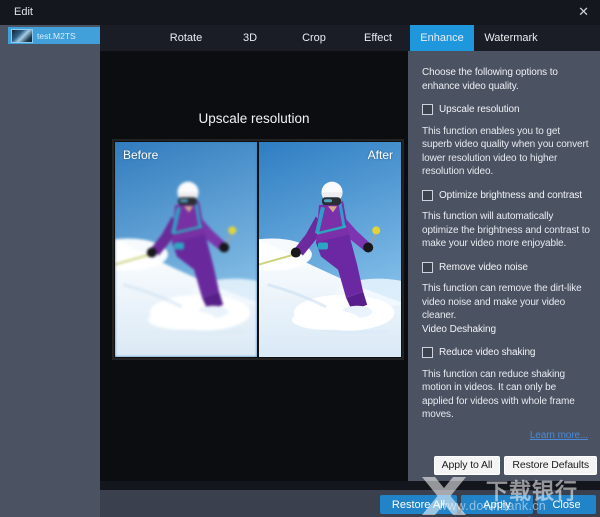  I want to click on remove-noise-label: Remove video noise, so click(483, 267).